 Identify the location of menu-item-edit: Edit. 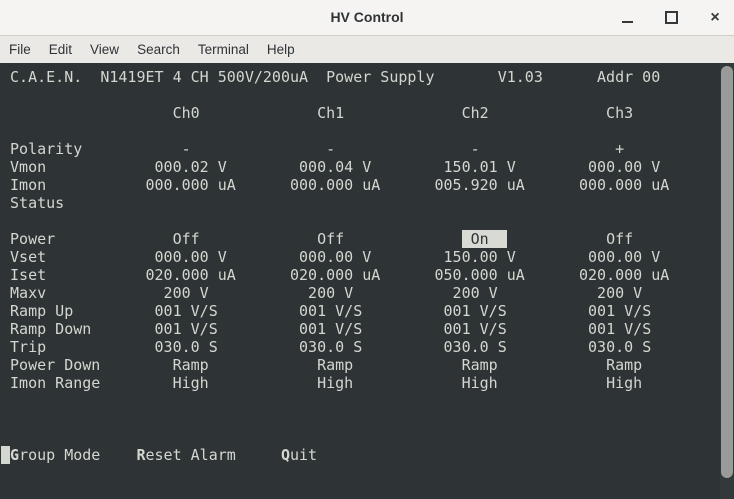
(60, 49).